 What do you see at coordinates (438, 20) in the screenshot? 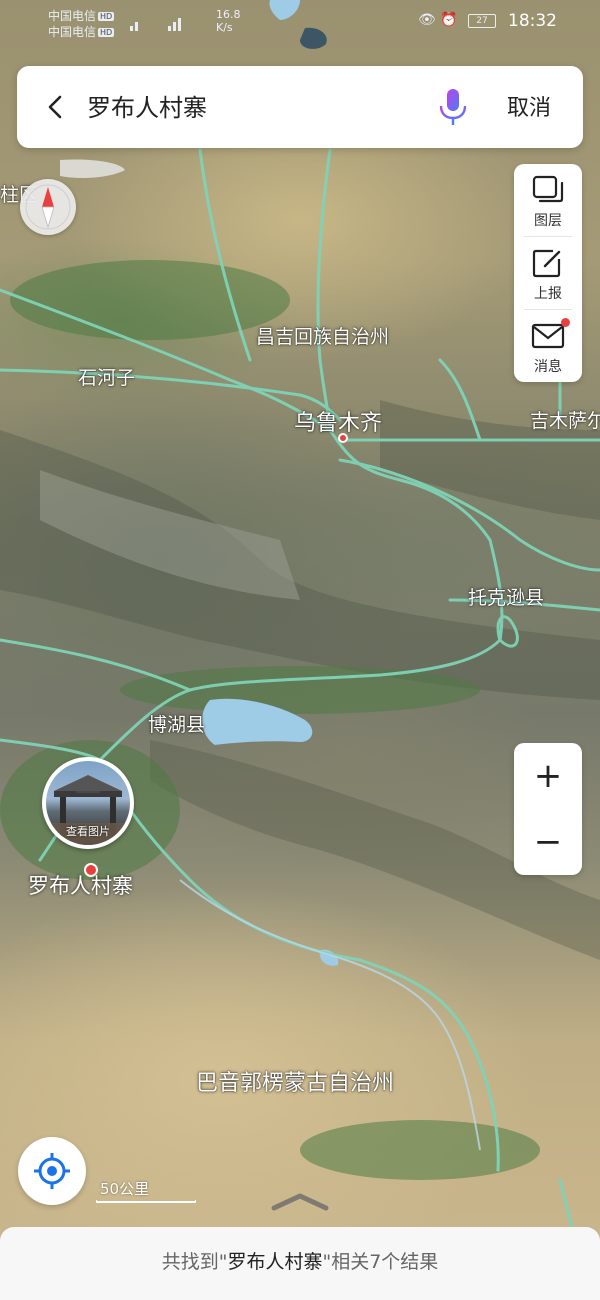
I see `status-icons: 👁 ⏰` at bounding box center [438, 20].